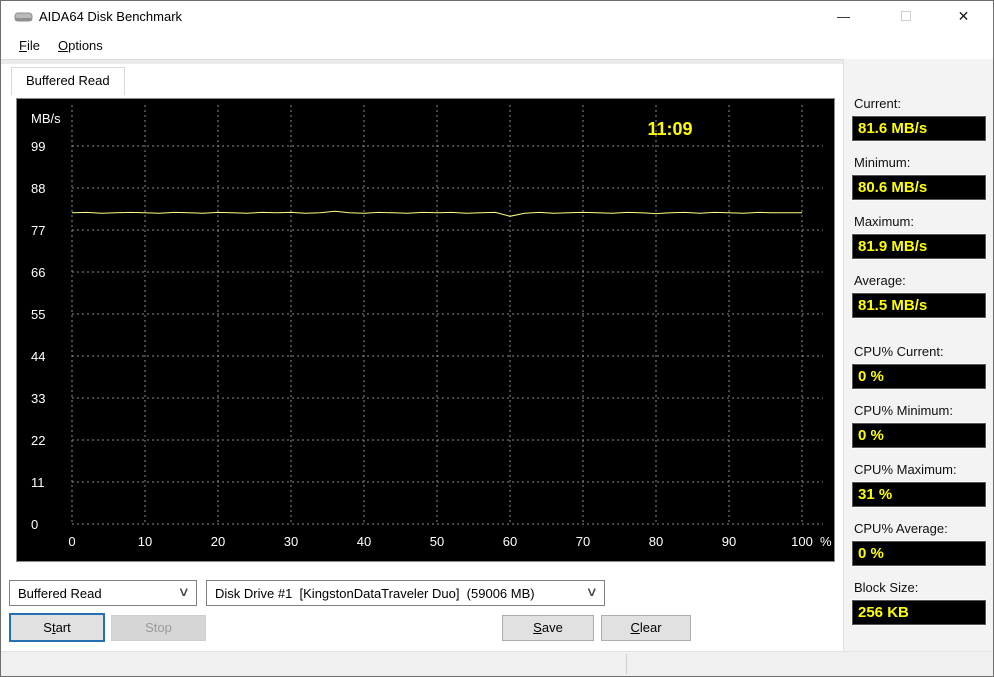  Describe the element at coordinates (826, 541) in the screenshot. I see `x-axis-unit: %` at that location.